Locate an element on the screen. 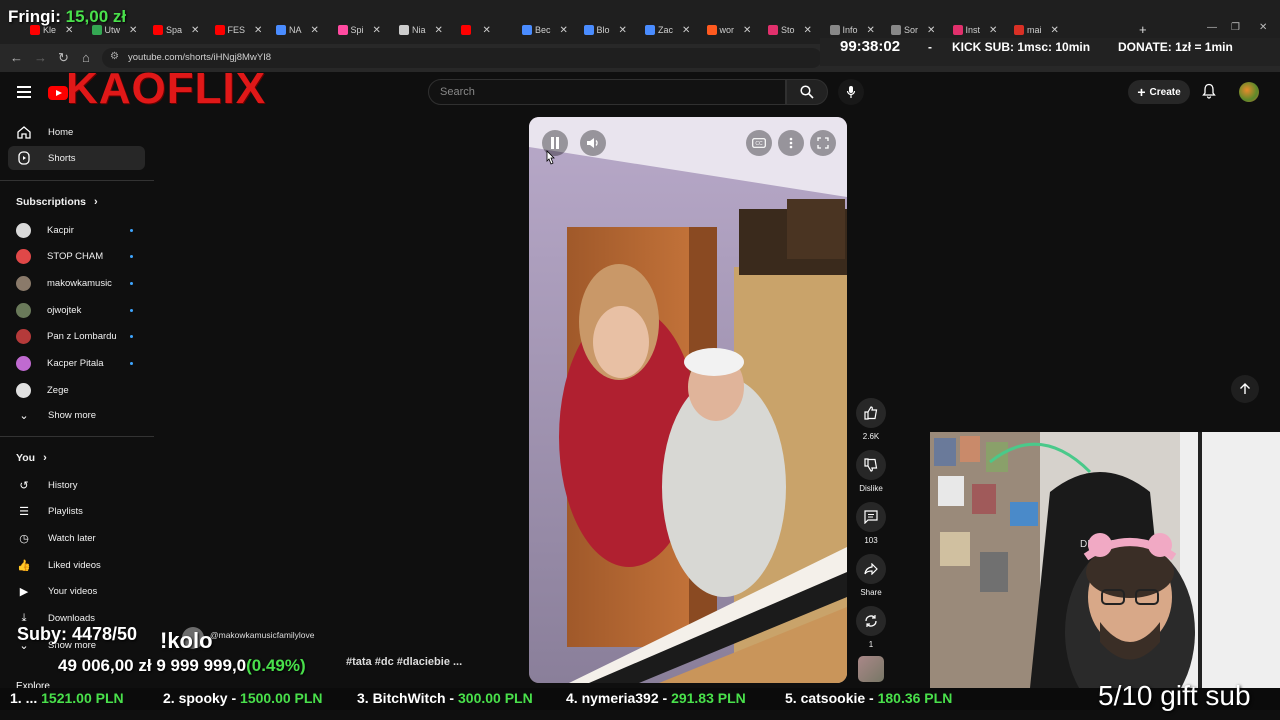  sound-thumbnail is located at coordinates (871, 669).